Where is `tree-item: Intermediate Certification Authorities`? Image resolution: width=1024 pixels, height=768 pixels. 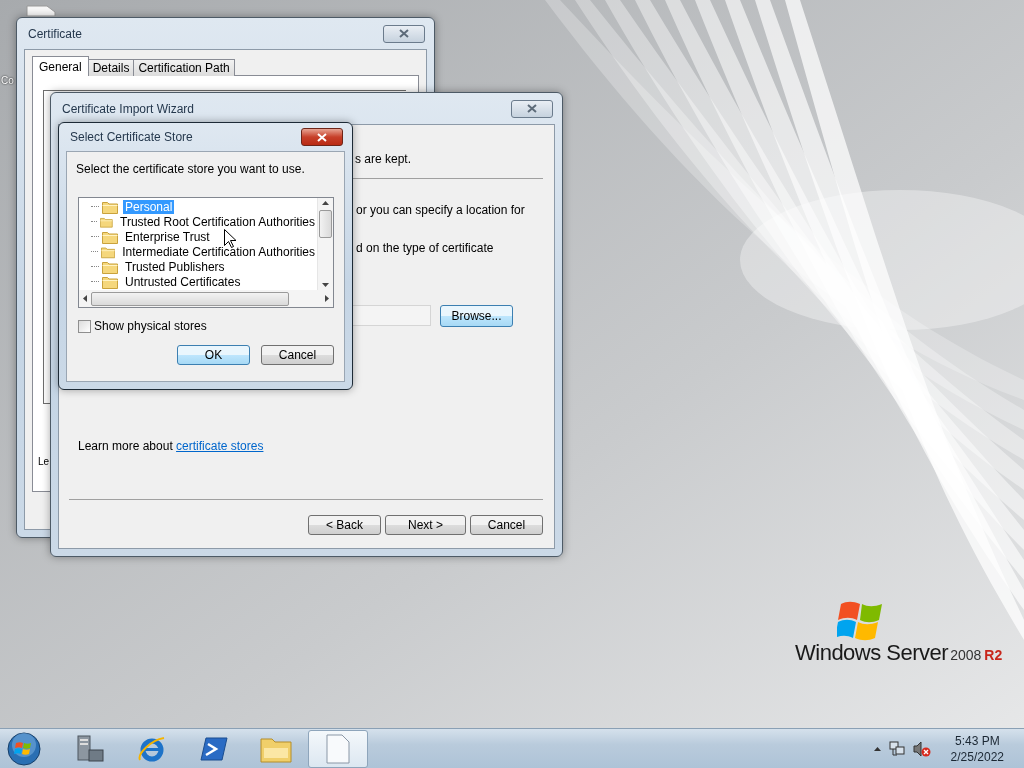
tree-item: Intermediate Certification Authorities is located at coordinates (218, 251).